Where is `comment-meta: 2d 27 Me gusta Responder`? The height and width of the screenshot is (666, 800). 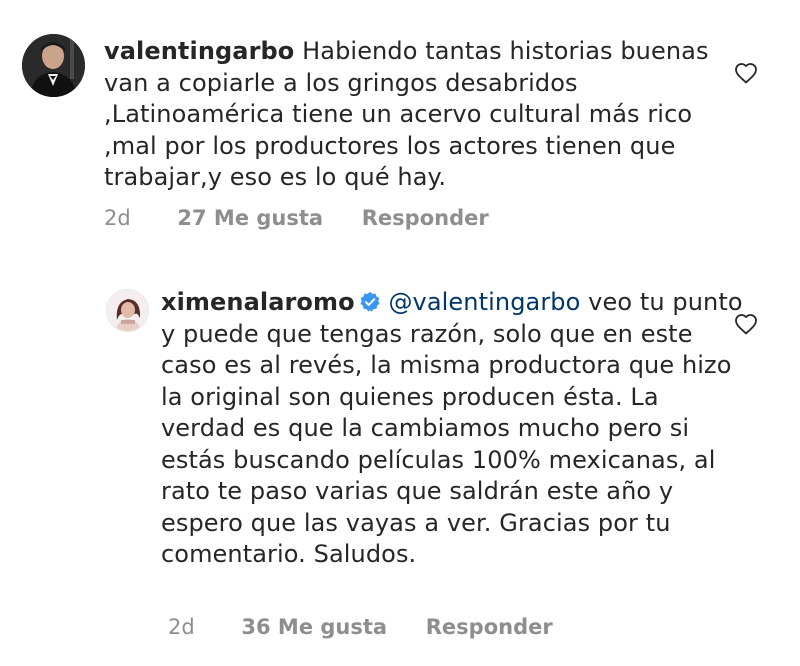
comment-meta: 2d 27 Me gusta Responder is located at coordinates (296, 218).